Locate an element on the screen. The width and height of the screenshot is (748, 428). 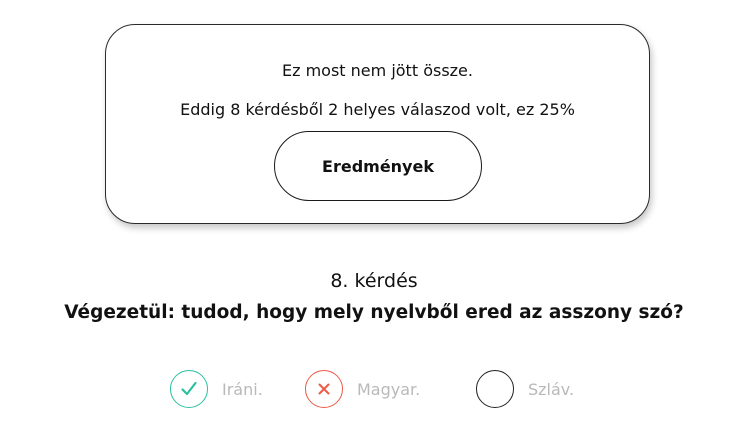
answer-label-szlav: Szláv. is located at coordinates (551, 389).